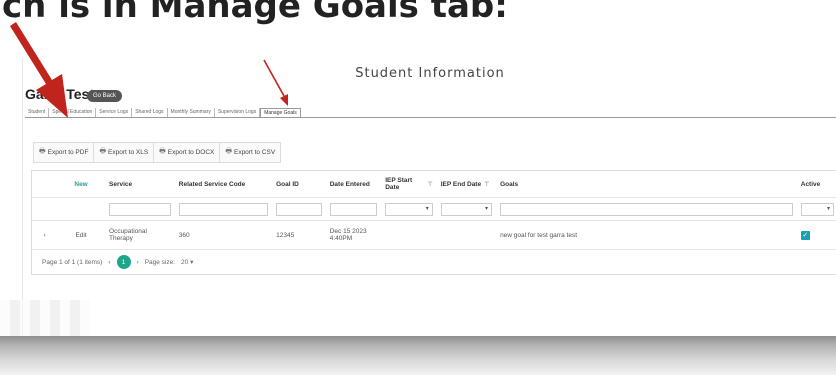 Image resolution: width=836 pixels, height=375 pixels. What do you see at coordinates (105, 96) in the screenshot?
I see `go-back-button: Go Back` at bounding box center [105, 96].